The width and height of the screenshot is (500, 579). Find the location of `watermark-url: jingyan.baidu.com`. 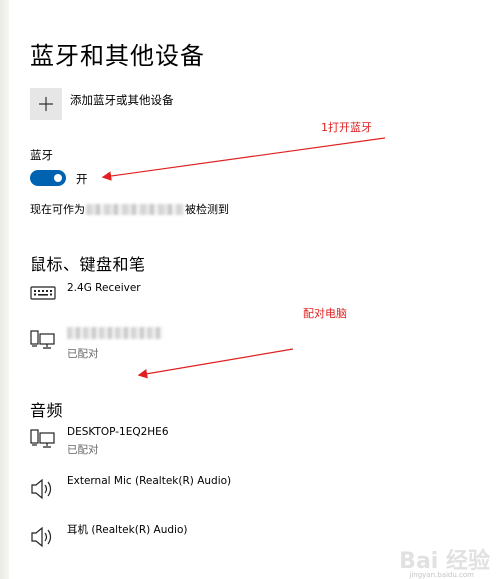

watermark-url: jingyan.baidu.com is located at coordinates (441, 575).